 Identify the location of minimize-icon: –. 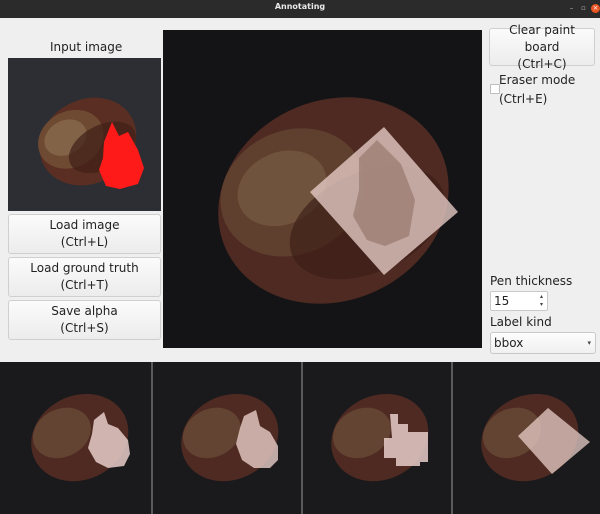
(571, 8).